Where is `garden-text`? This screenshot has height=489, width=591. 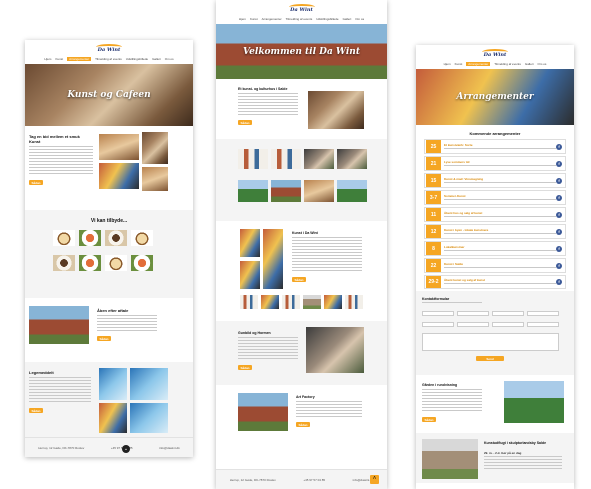 garden-text is located at coordinates (452, 401).